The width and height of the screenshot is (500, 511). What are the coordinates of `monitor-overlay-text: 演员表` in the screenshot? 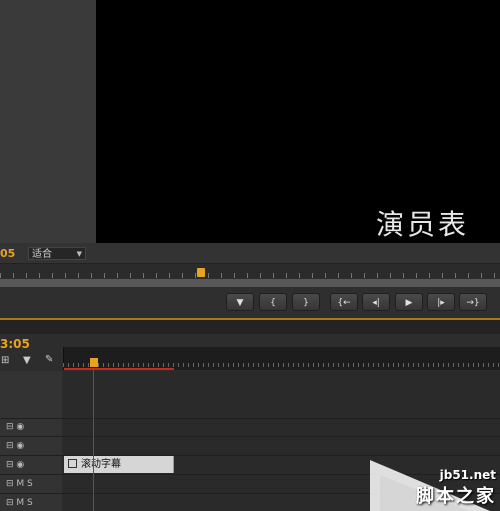 It's located at (423, 224).